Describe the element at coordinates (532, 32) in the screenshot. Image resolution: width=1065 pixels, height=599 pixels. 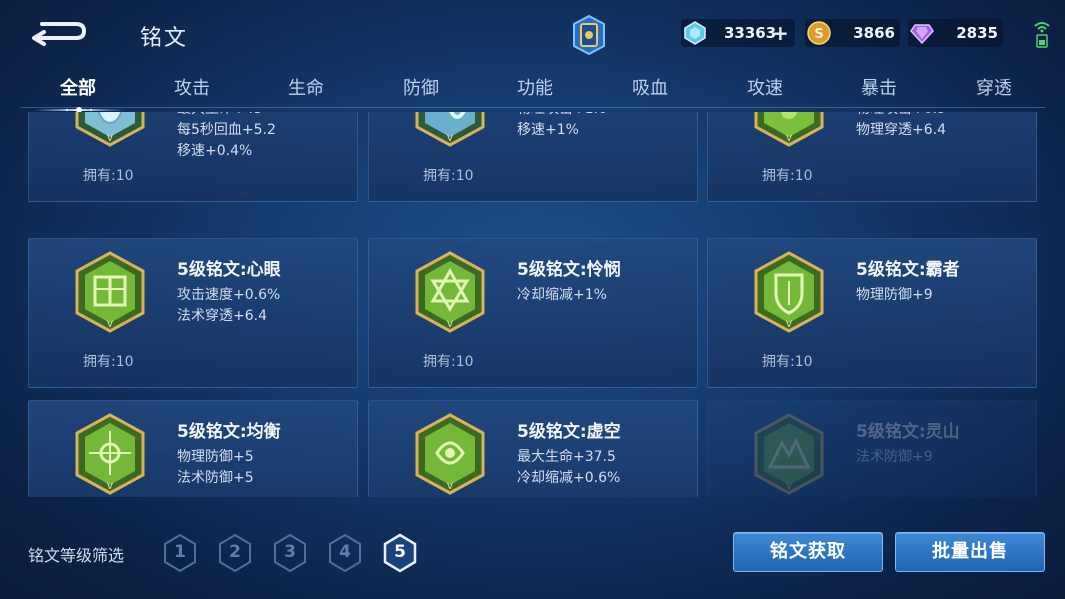
I see `top-bar: 铭文 33363 + S 3866 2835` at that location.